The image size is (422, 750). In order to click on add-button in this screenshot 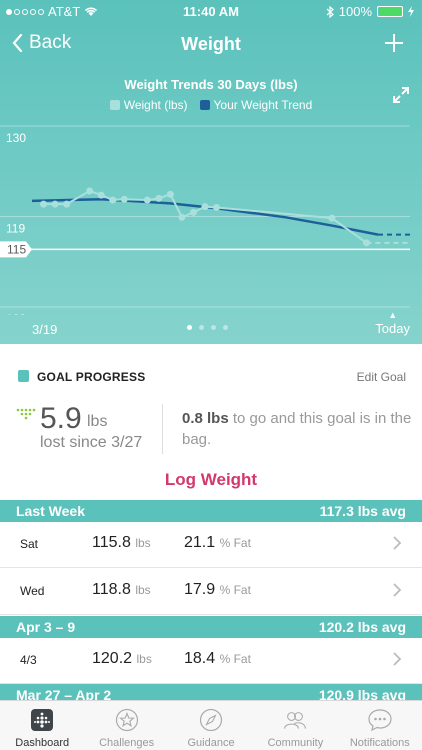, I will do `click(394, 44)`.